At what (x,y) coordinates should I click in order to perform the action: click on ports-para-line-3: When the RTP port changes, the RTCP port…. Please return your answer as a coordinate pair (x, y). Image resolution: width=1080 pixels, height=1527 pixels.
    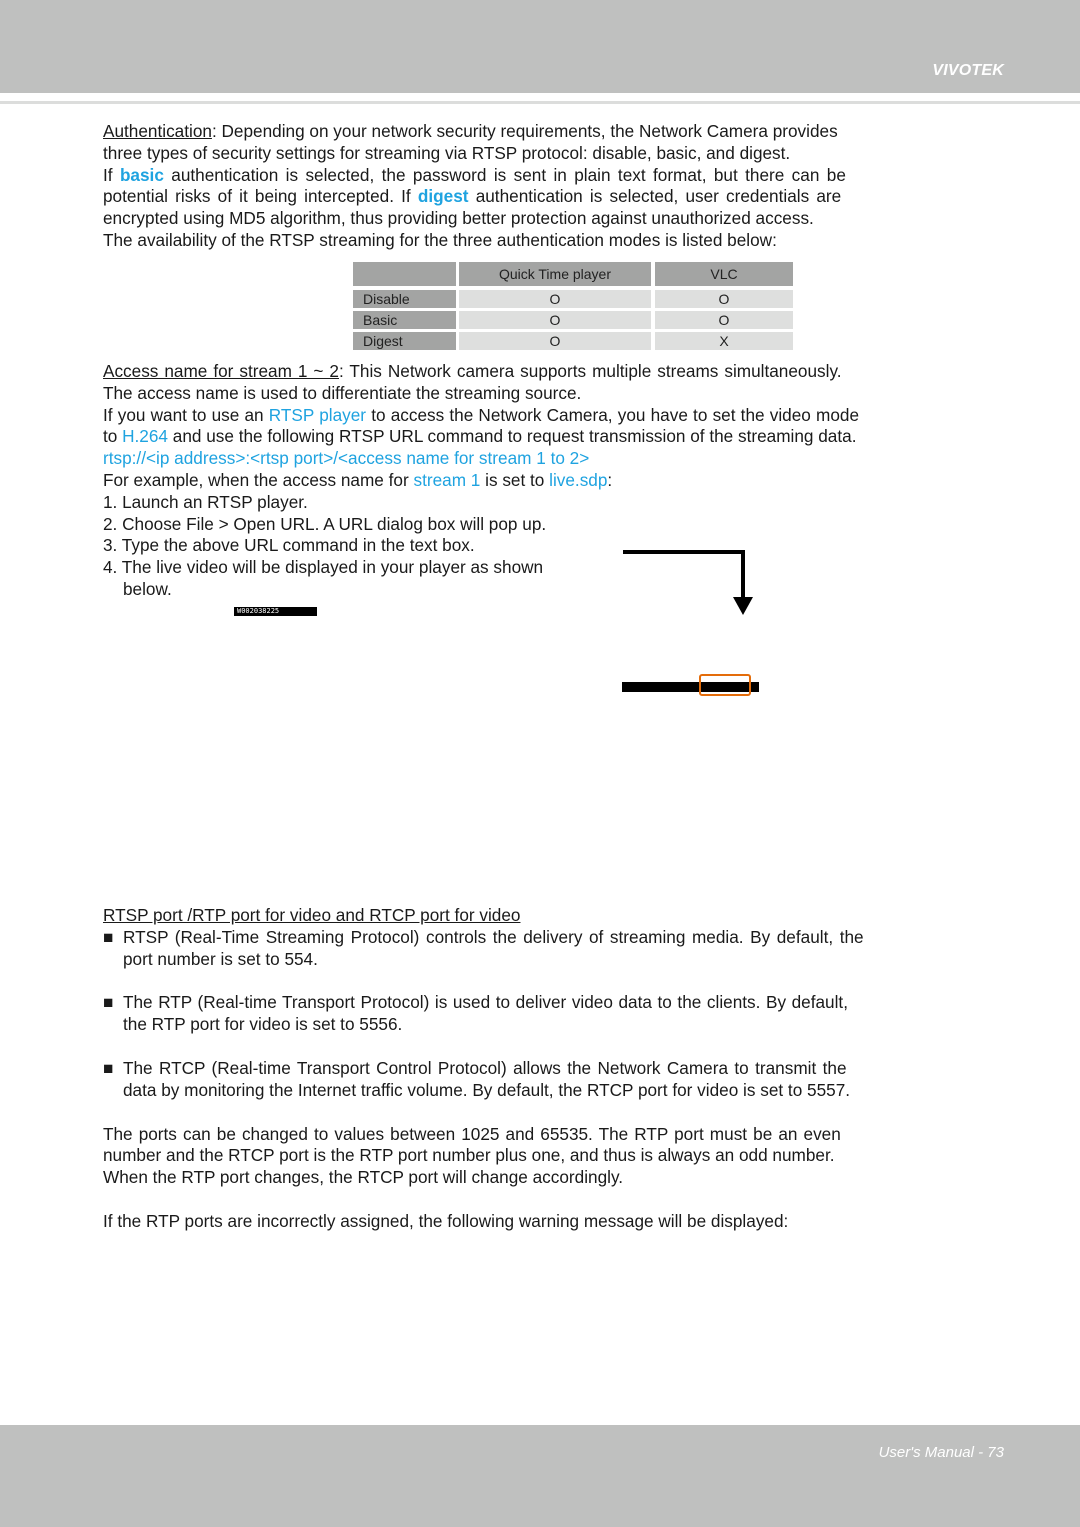
    Looking at the image, I should click on (363, 1177).